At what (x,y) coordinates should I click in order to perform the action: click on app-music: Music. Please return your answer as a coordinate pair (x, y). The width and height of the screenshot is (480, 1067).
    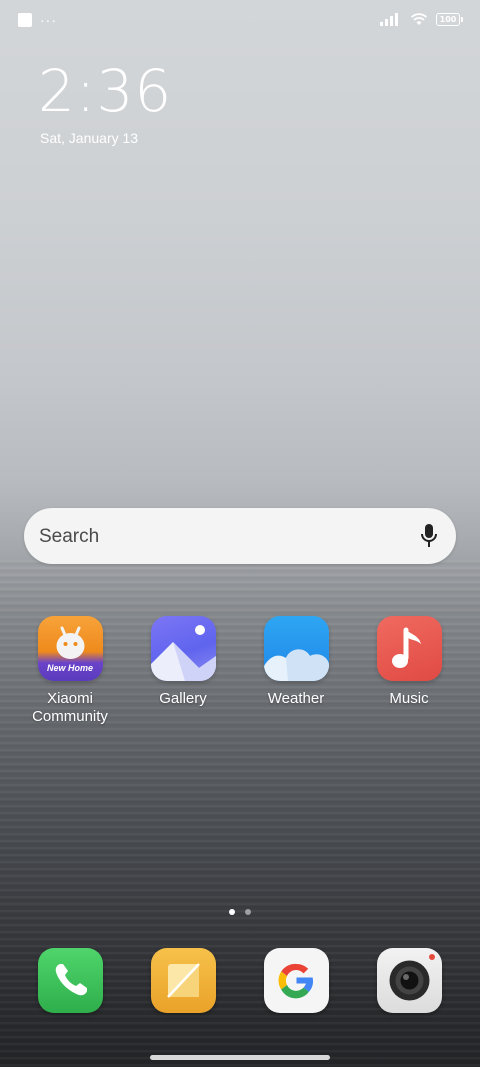
    Looking at the image, I should click on (409, 662).